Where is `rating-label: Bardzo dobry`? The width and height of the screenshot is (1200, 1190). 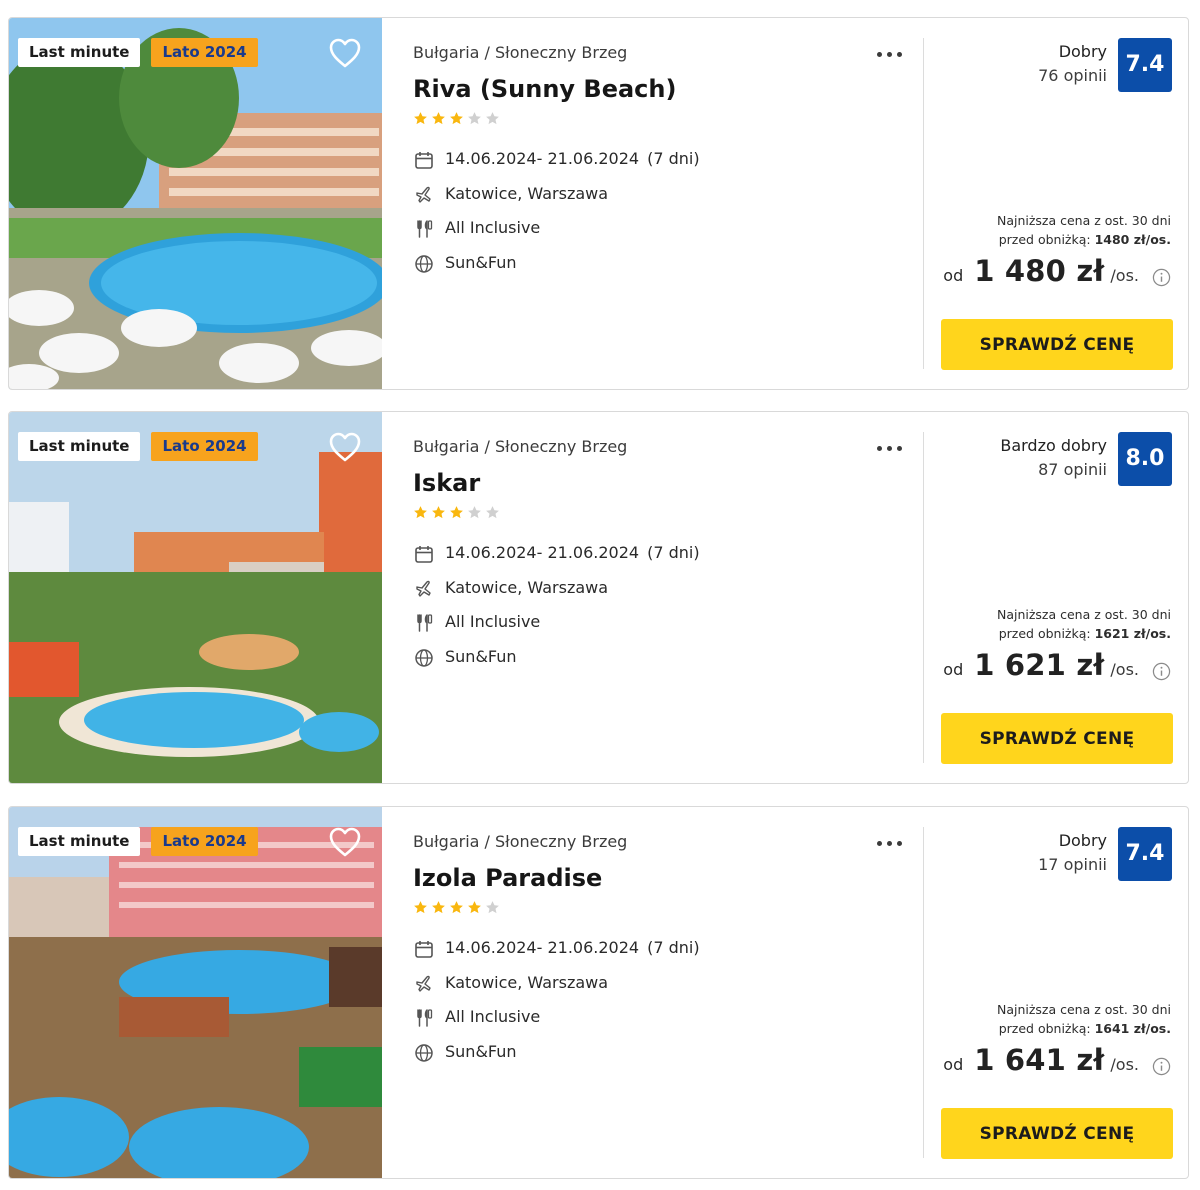
rating-label: Bardzo dobry is located at coordinates (1053, 445).